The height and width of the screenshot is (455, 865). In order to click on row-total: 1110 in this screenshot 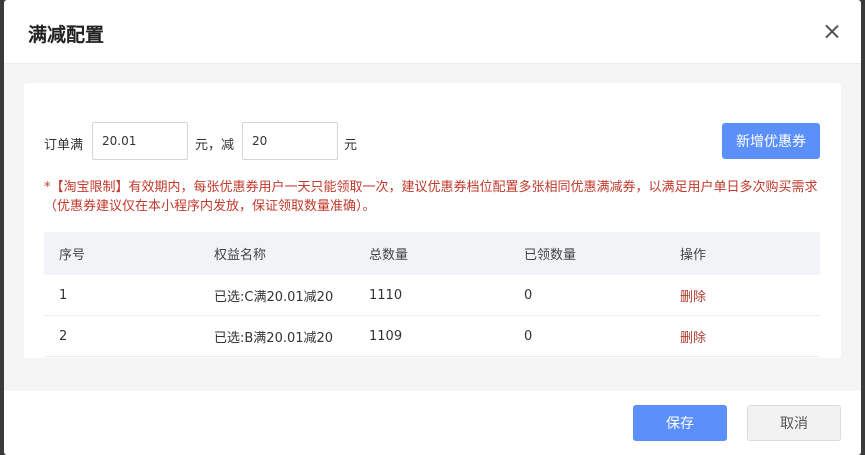, I will do `click(386, 295)`.